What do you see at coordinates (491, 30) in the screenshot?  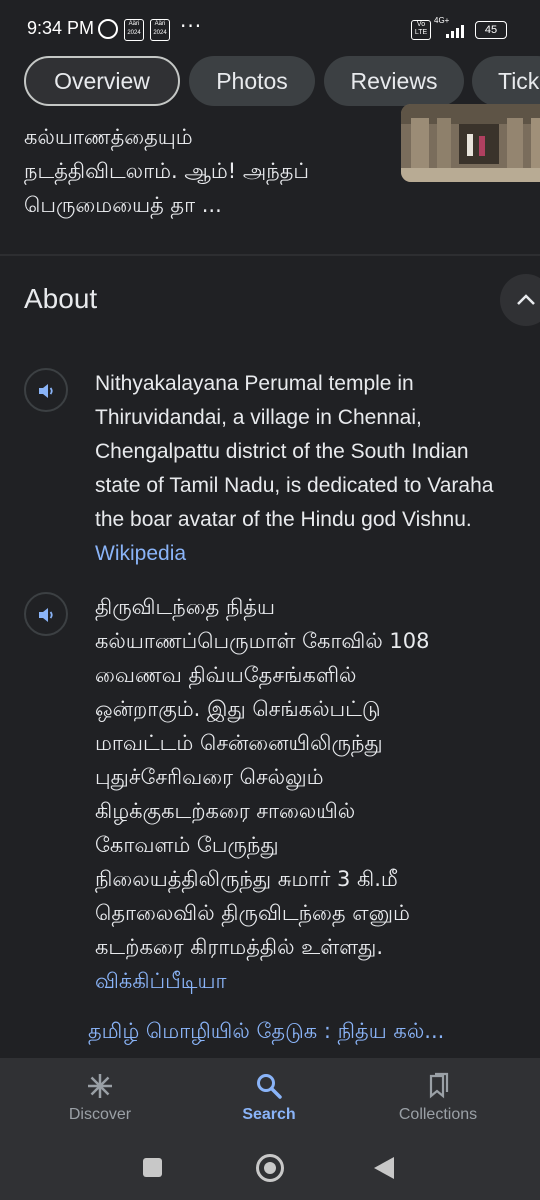 I see `battery-icon: 45` at bounding box center [491, 30].